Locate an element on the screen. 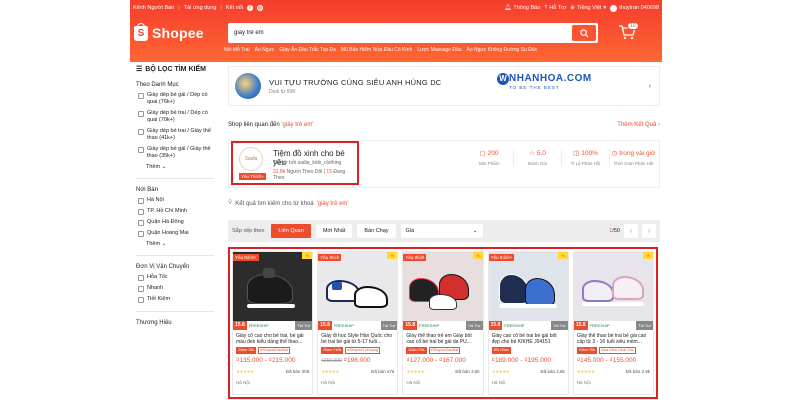  help-link: ? Hỗ Trợ is located at coordinates (555, 8).